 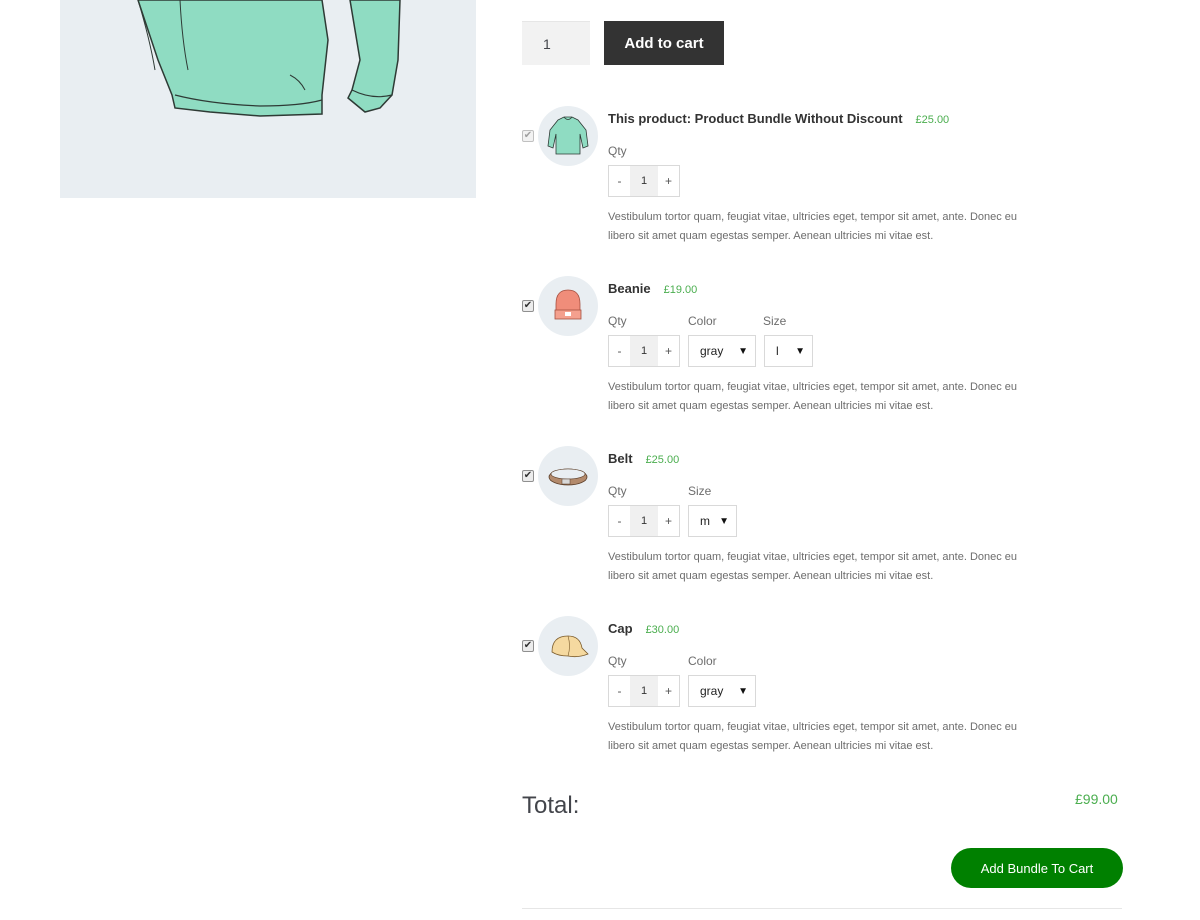 I want to click on size-select: m ▼, so click(x=712, y=521).